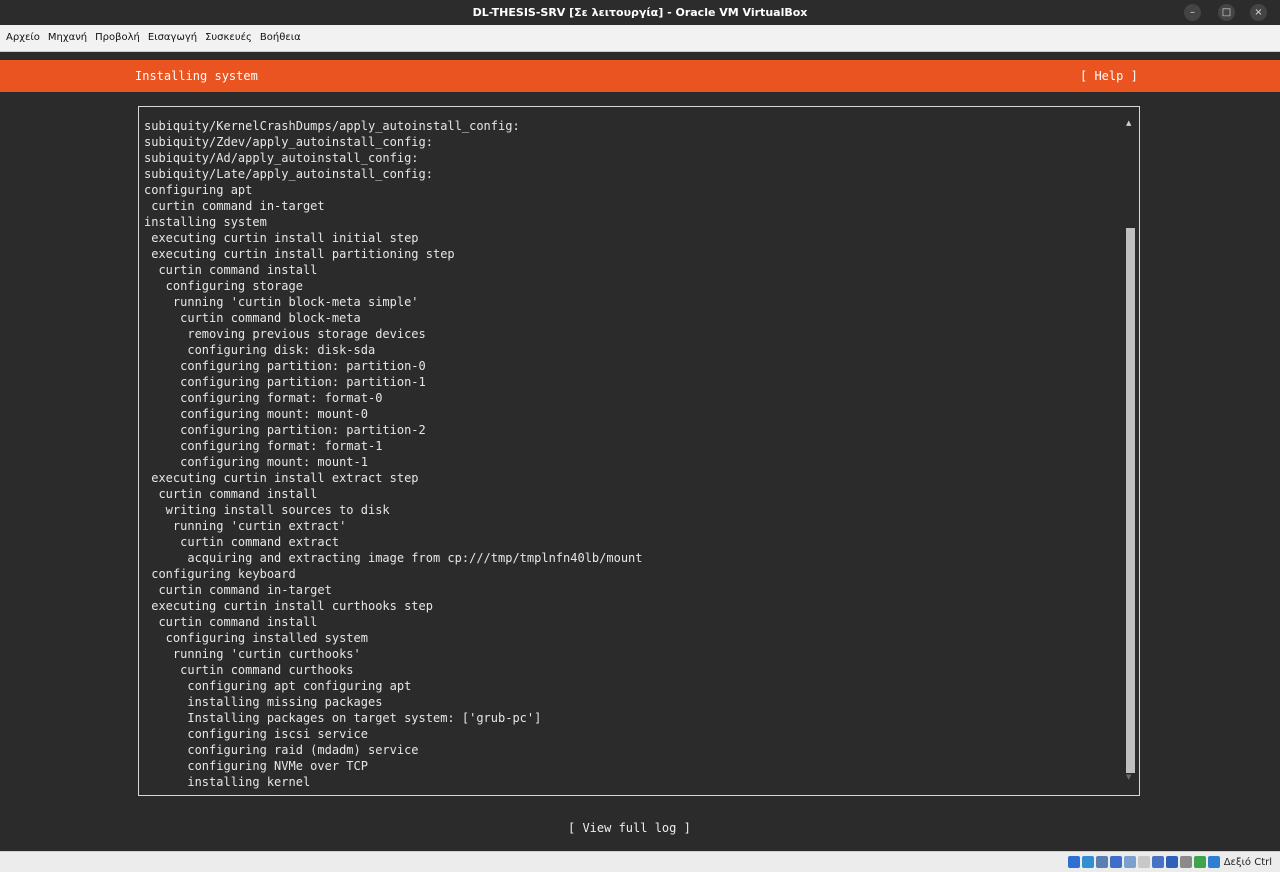  Describe the element at coordinates (1087, 862) in the screenshot. I see `optical-disc-icon` at that location.